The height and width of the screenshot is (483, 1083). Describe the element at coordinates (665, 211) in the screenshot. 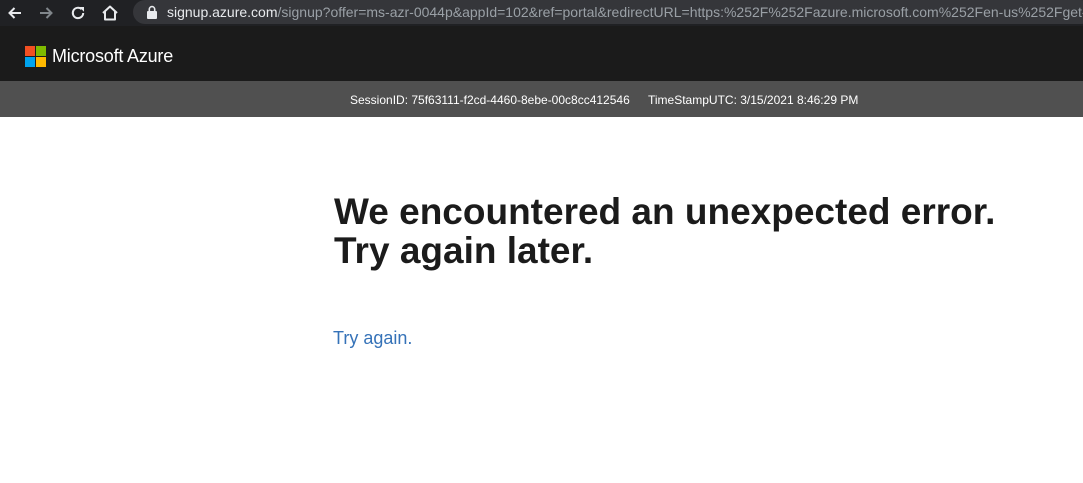

I see `error-heading-line1: We encountered an unexpected error.` at that location.